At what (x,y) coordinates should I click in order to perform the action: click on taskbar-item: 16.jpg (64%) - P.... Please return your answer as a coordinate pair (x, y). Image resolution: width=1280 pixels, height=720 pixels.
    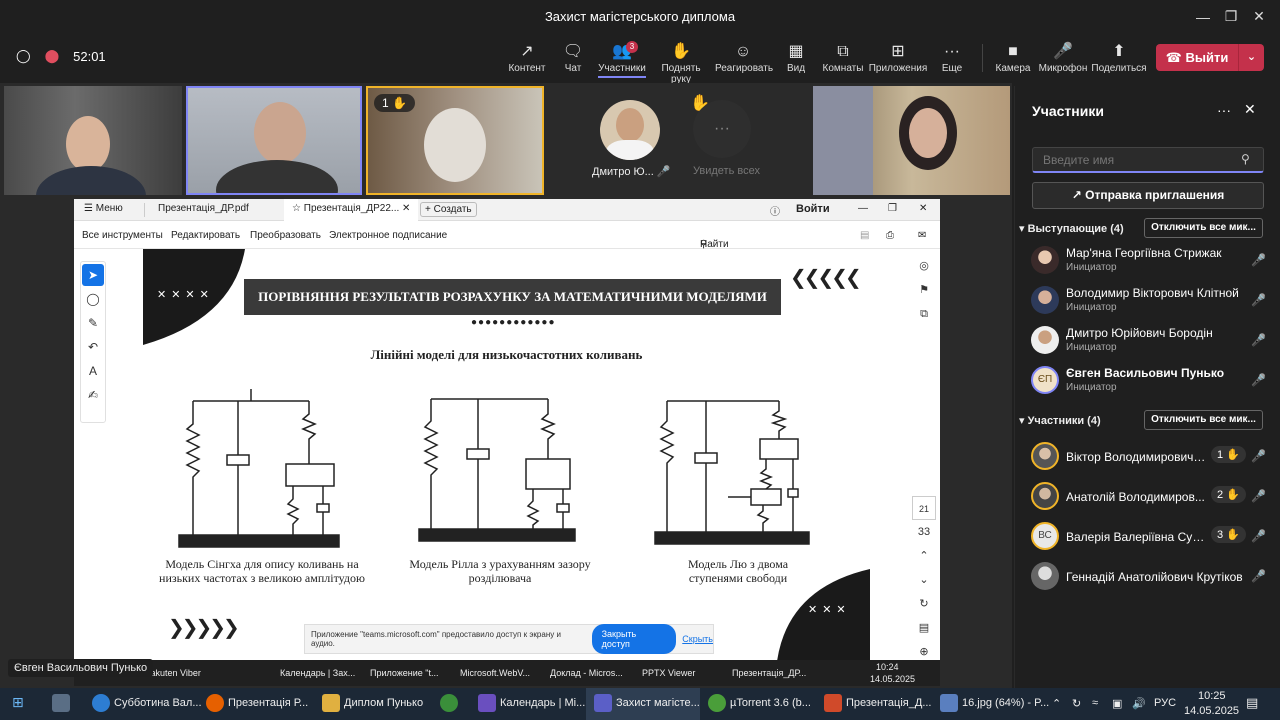
    Looking at the image, I should click on (1005, 703).